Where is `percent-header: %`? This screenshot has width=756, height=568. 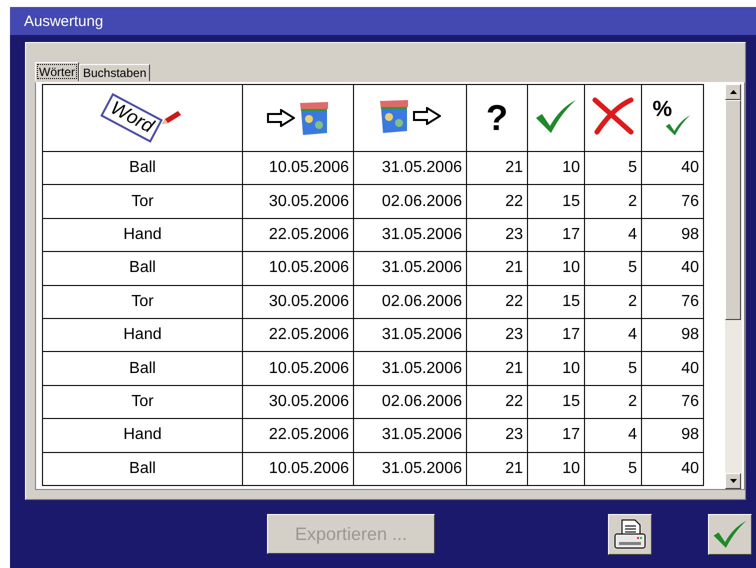 percent-header: % is located at coordinates (662, 109).